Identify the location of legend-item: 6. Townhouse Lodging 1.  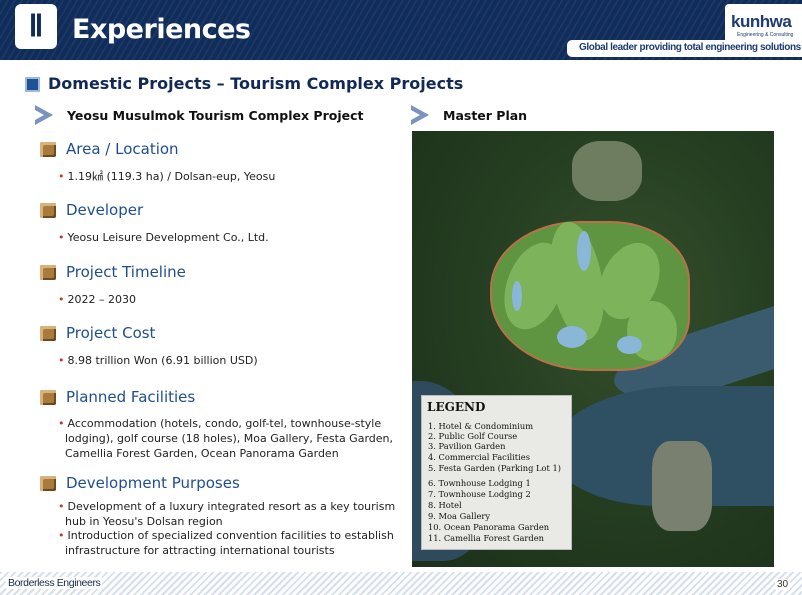
(479, 483).